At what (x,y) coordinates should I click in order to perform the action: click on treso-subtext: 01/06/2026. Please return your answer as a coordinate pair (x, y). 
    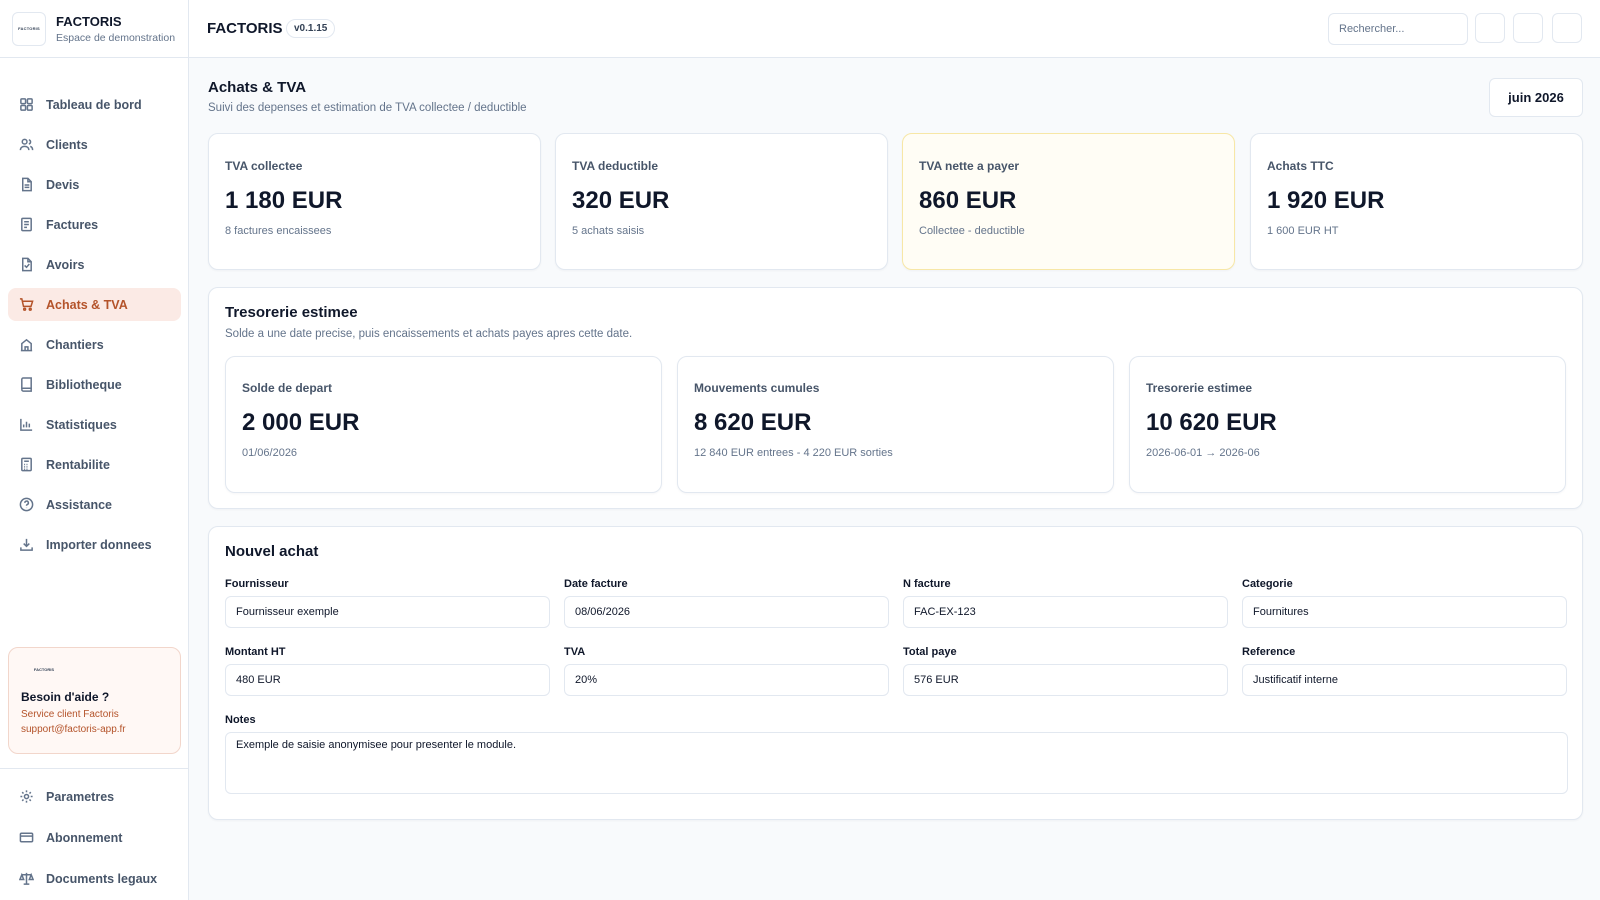
    Looking at the image, I should click on (270, 453).